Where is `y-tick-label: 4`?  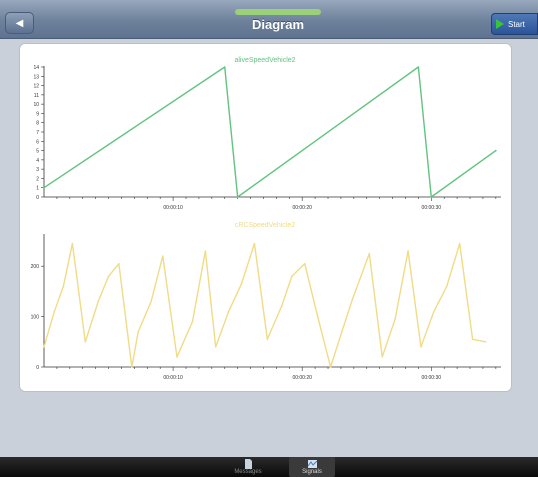
y-tick-label: 4 is located at coordinates (37, 161).